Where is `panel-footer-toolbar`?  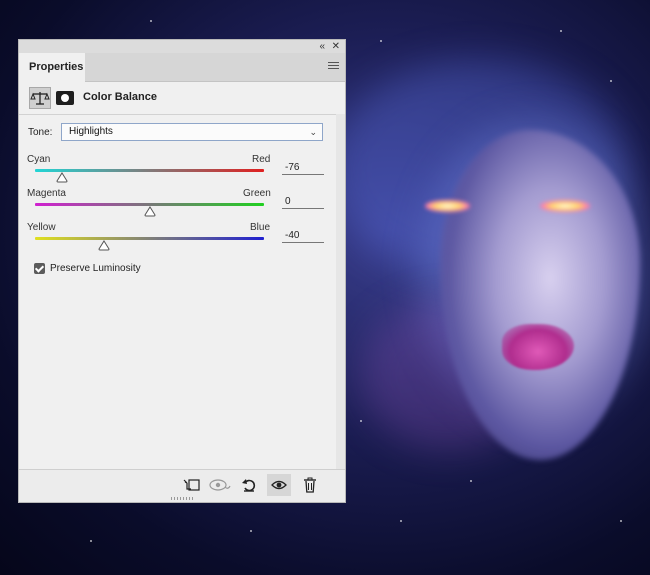
panel-footer-toolbar is located at coordinates (182, 485).